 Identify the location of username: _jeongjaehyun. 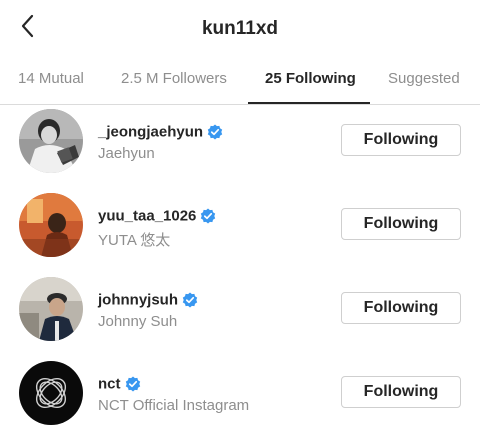
(150, 131).